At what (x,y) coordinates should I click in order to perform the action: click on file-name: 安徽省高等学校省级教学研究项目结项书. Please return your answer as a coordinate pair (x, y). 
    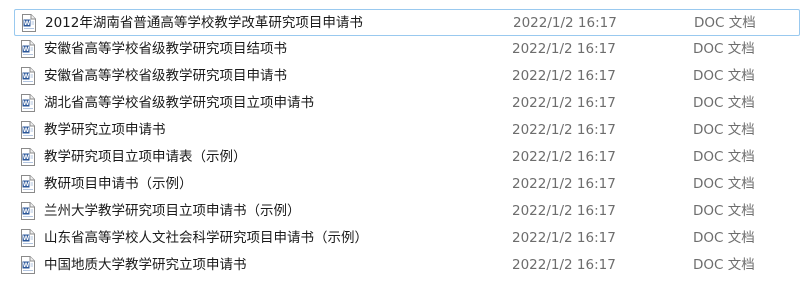
    Looking at the image, I should click on (165, 49).